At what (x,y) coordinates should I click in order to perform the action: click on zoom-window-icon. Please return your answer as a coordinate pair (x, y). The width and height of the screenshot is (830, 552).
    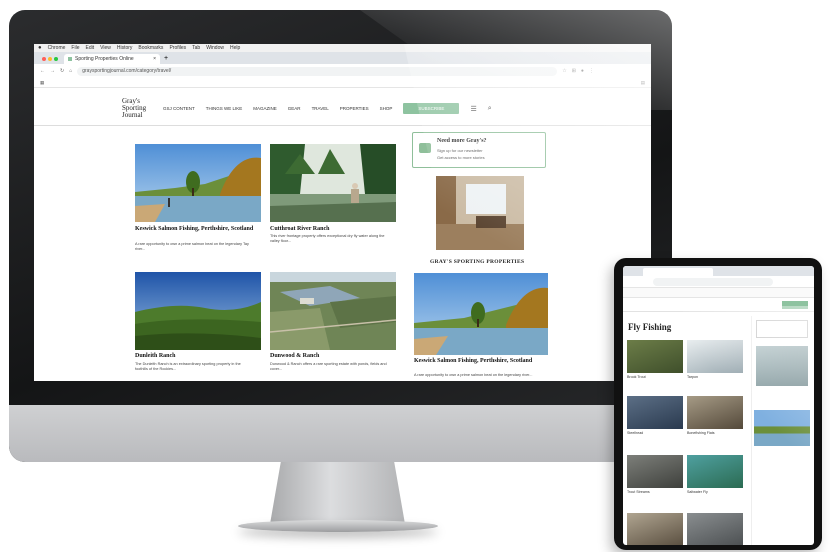
    Looking at the image, I should click on (56, 59).